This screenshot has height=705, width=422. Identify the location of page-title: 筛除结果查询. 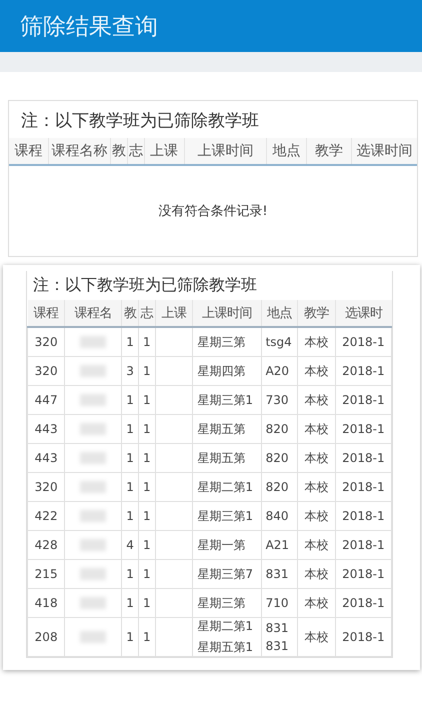
(89, 27).